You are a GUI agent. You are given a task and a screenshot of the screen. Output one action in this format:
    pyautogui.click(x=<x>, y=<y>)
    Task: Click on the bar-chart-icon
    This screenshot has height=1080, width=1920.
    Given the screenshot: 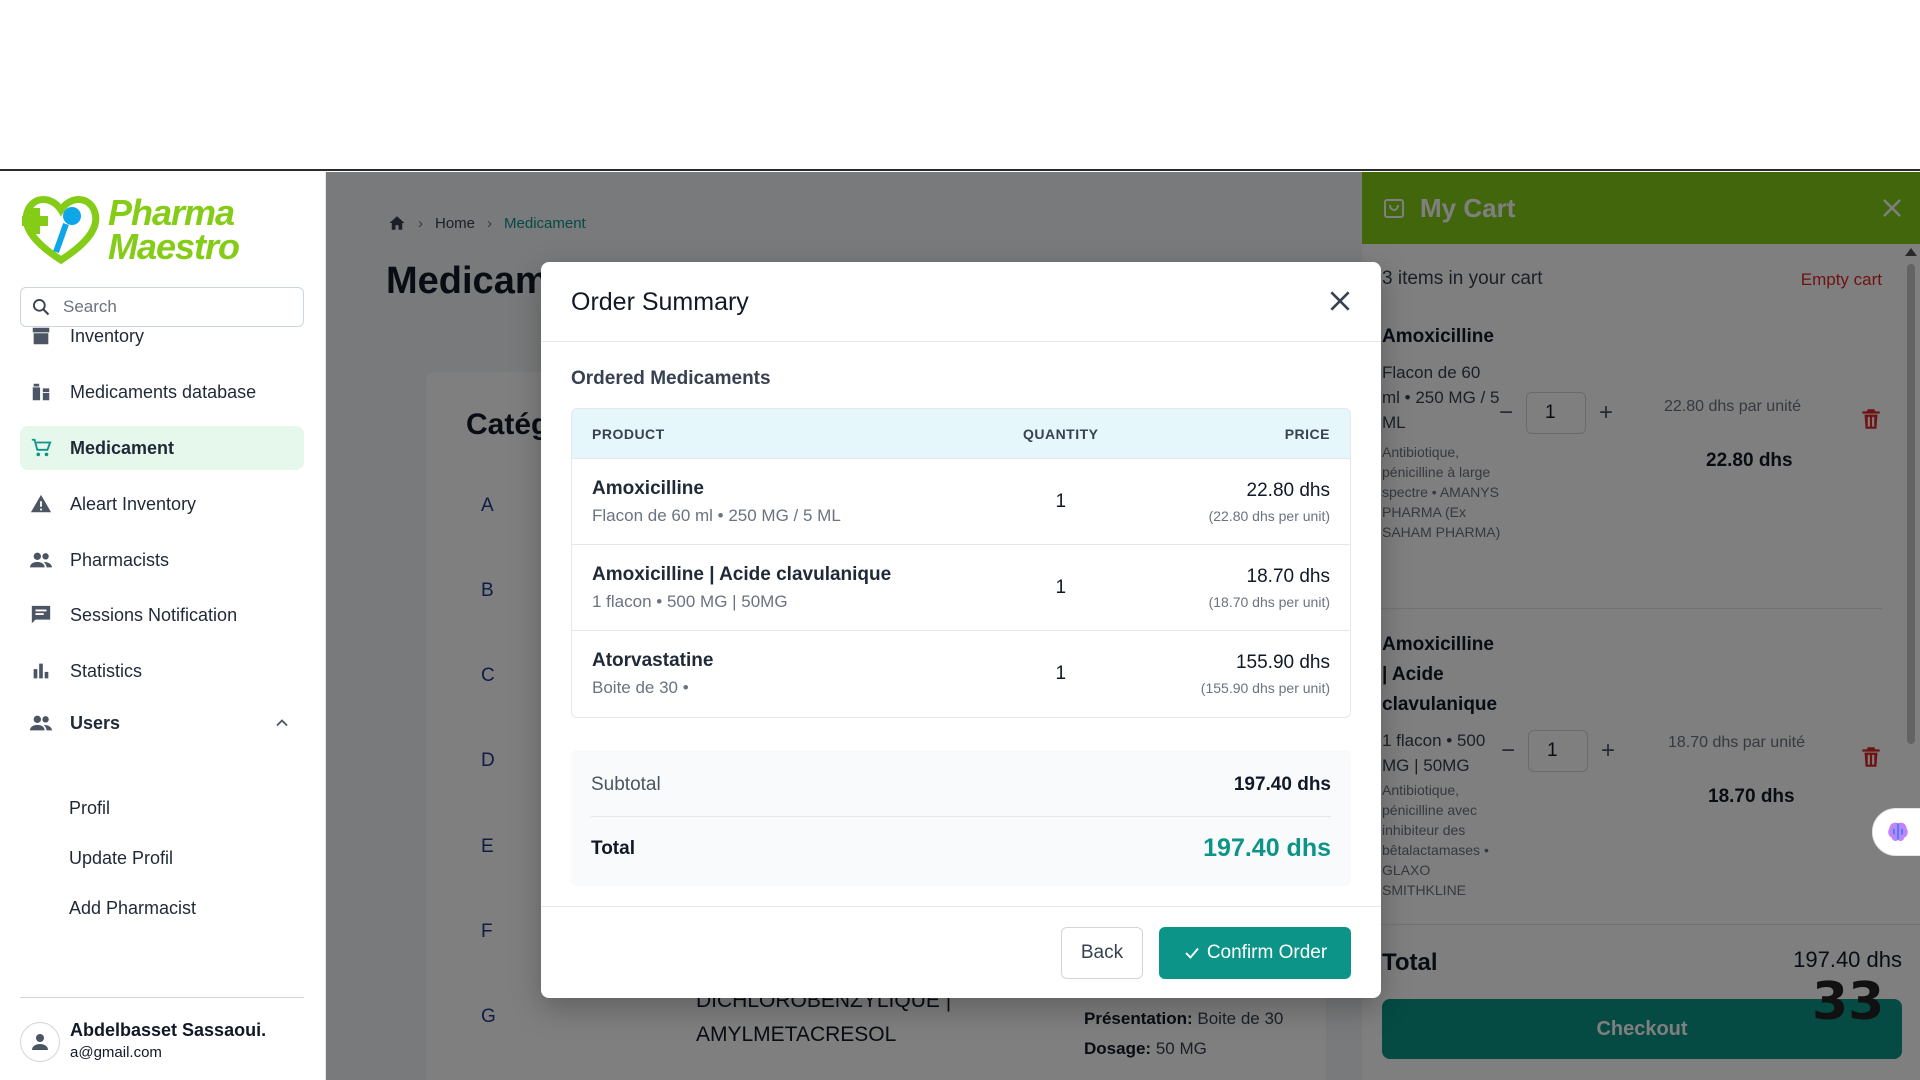 What is the action you would take?
    pyautogui.click(x=41, y=671)
    